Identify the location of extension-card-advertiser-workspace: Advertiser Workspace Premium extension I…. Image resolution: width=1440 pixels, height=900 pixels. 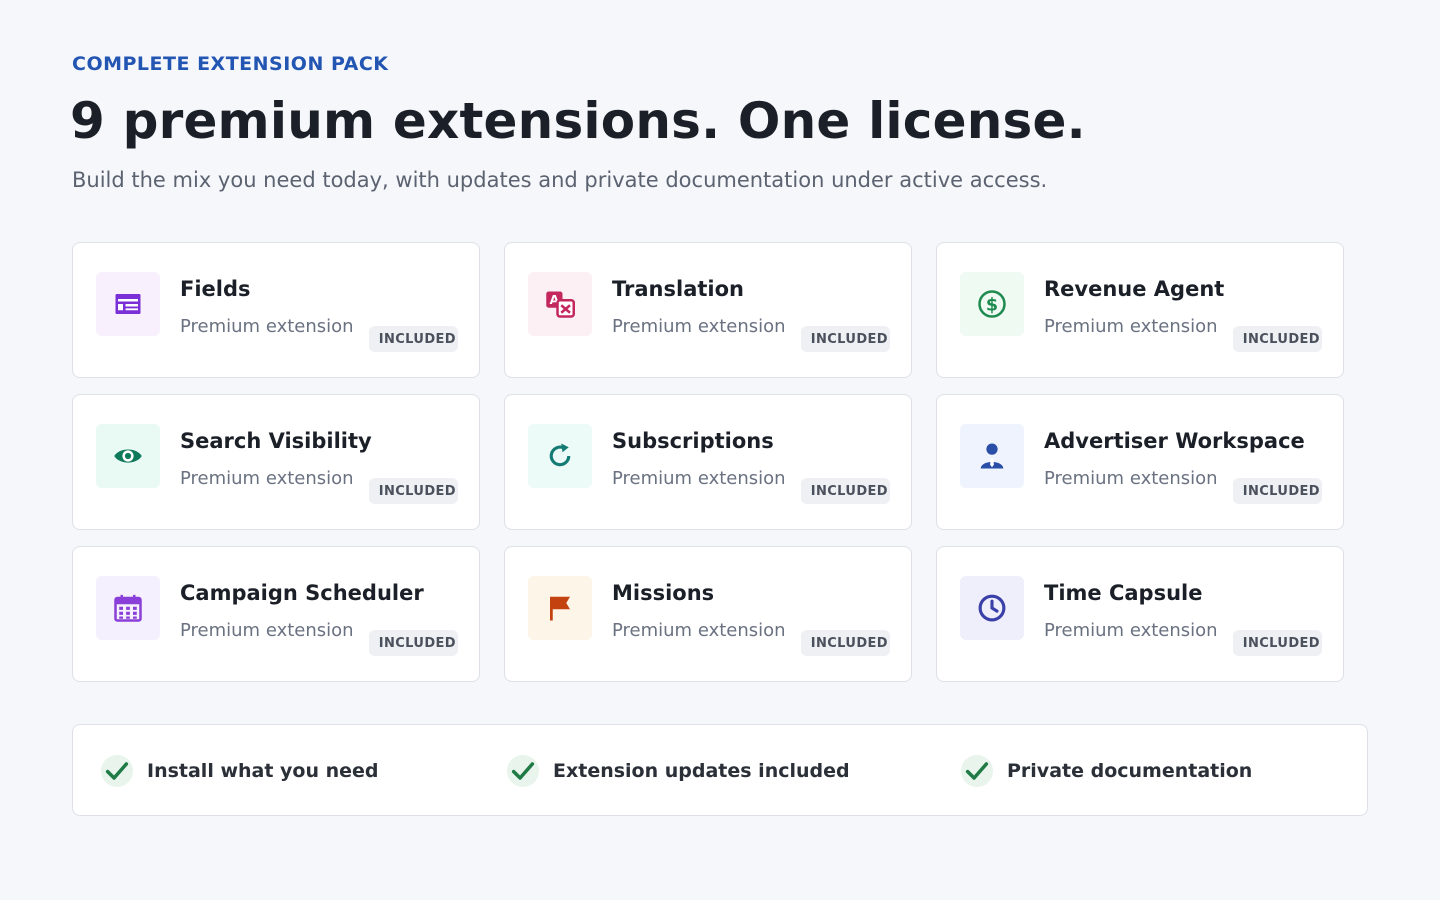
(1140, 462).